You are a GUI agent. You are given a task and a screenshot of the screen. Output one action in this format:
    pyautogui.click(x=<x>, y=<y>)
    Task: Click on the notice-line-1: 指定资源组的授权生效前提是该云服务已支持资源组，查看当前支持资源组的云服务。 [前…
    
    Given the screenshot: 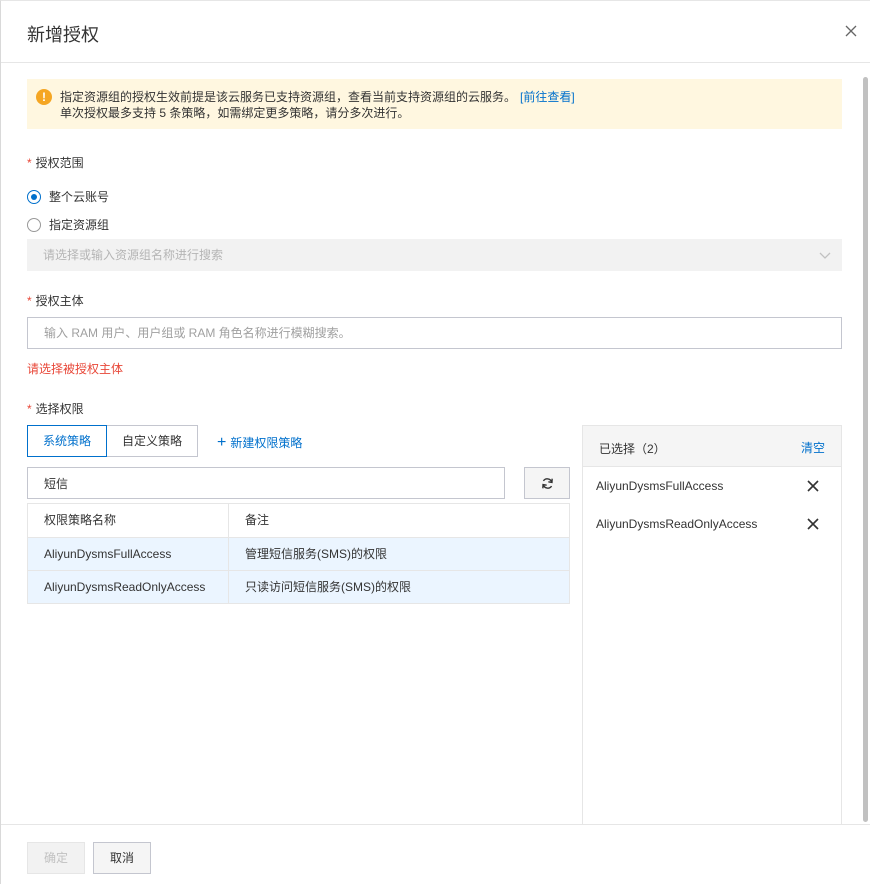 What is the action you would take?
    pyautogui.click(x=446, y=97)
    